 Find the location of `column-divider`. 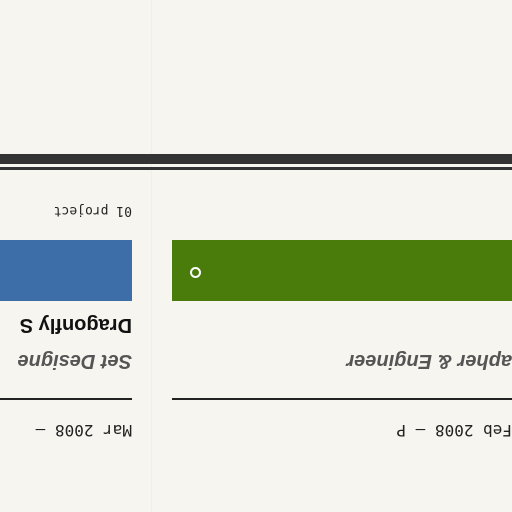

column-divider is located at coordinates (151, 256).